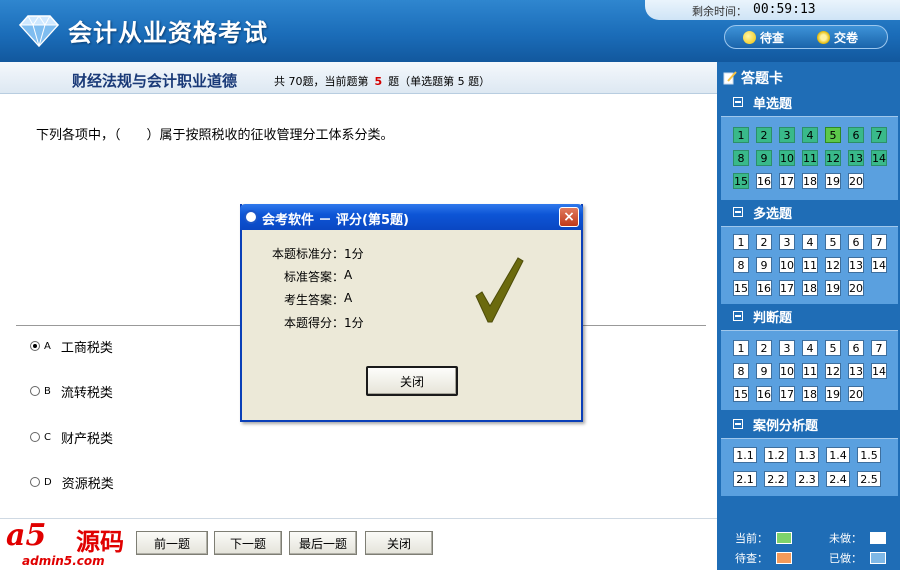 The width and height of the screenshot is (900, 570). Describe the element at coordinates (807, 455) in the screenshot. I see `answer-card-cell: 1.3` at that location.